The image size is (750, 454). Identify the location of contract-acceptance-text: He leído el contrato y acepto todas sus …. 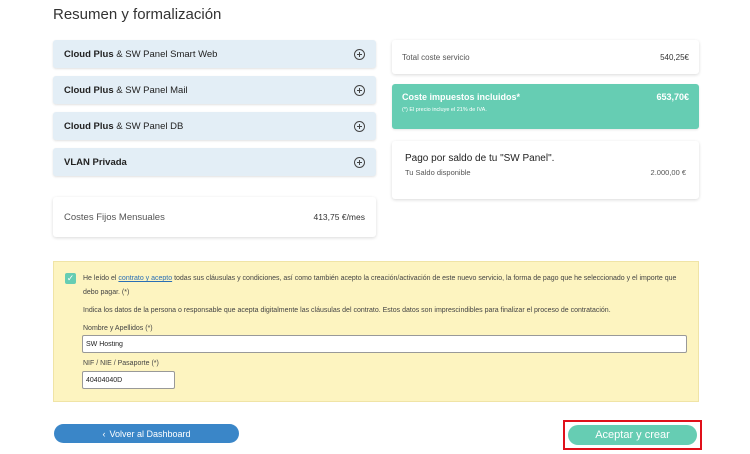
(380, 285).